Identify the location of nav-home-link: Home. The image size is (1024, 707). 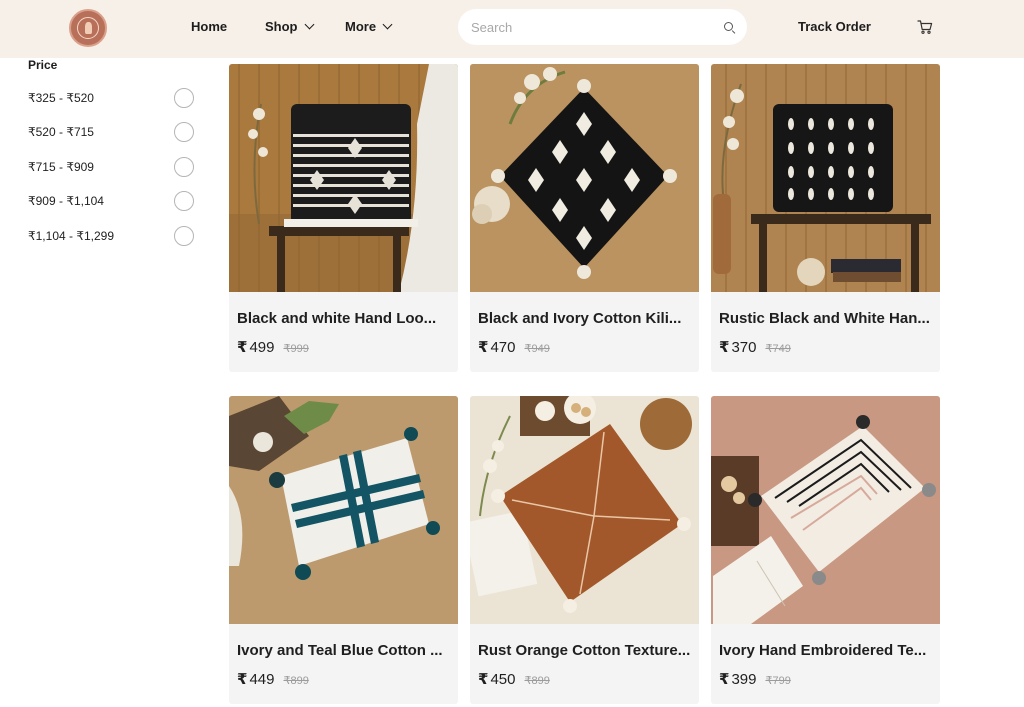
(209, 26).